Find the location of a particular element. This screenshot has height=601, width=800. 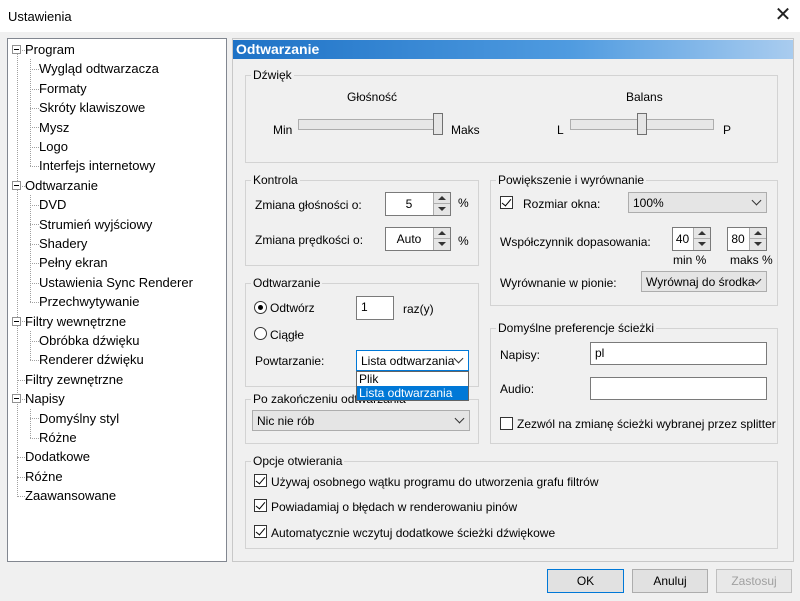

tree-item: Skróty klawiszowe is located at coordinates (92, 107).